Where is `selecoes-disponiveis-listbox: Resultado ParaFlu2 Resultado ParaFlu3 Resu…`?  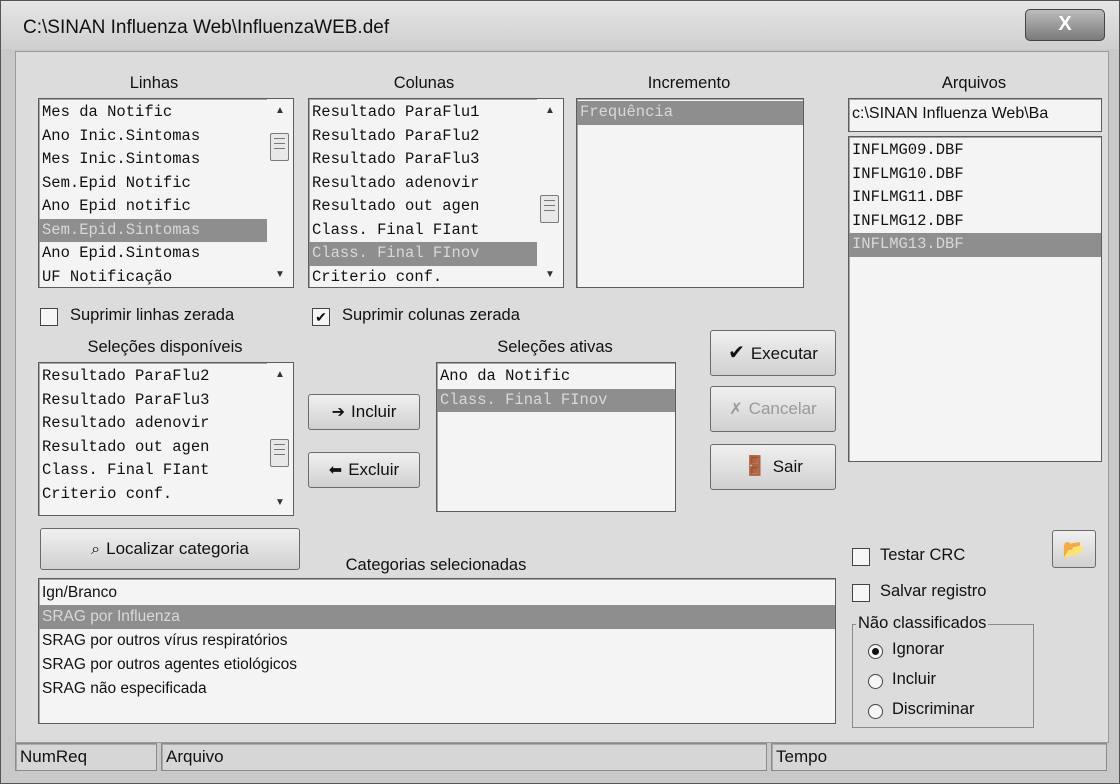 selecoes-disponiveis-listbox: Resultado ParaFlu2 Resultado ParaFlu3 Resu… is located at coordinates (166, 439).